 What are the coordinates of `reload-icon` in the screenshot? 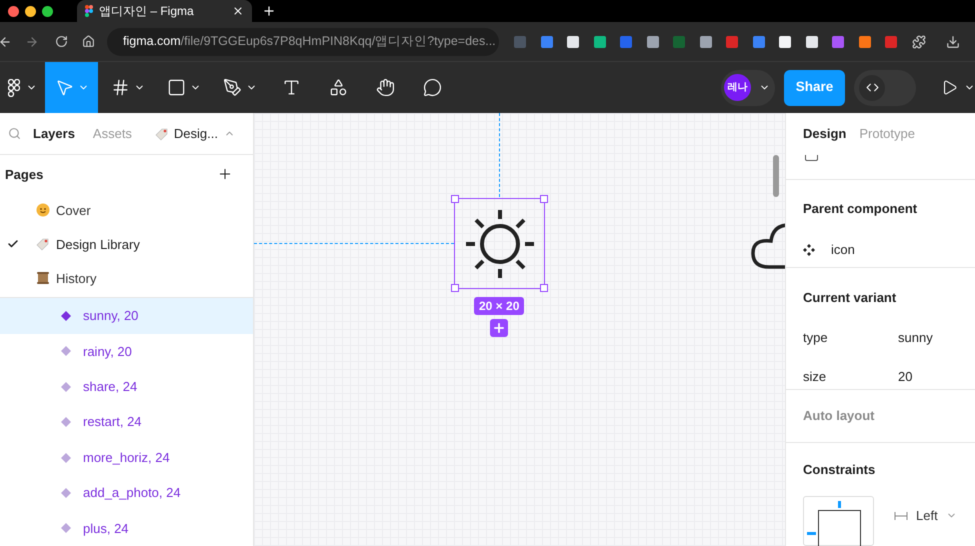 It's located at (61, 41).